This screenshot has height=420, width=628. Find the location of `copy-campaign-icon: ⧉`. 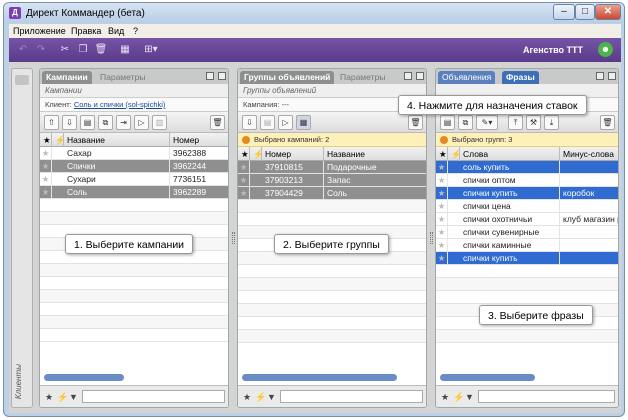

copy-campaign-icon: ⧉ is located at coordinates (105, 122).